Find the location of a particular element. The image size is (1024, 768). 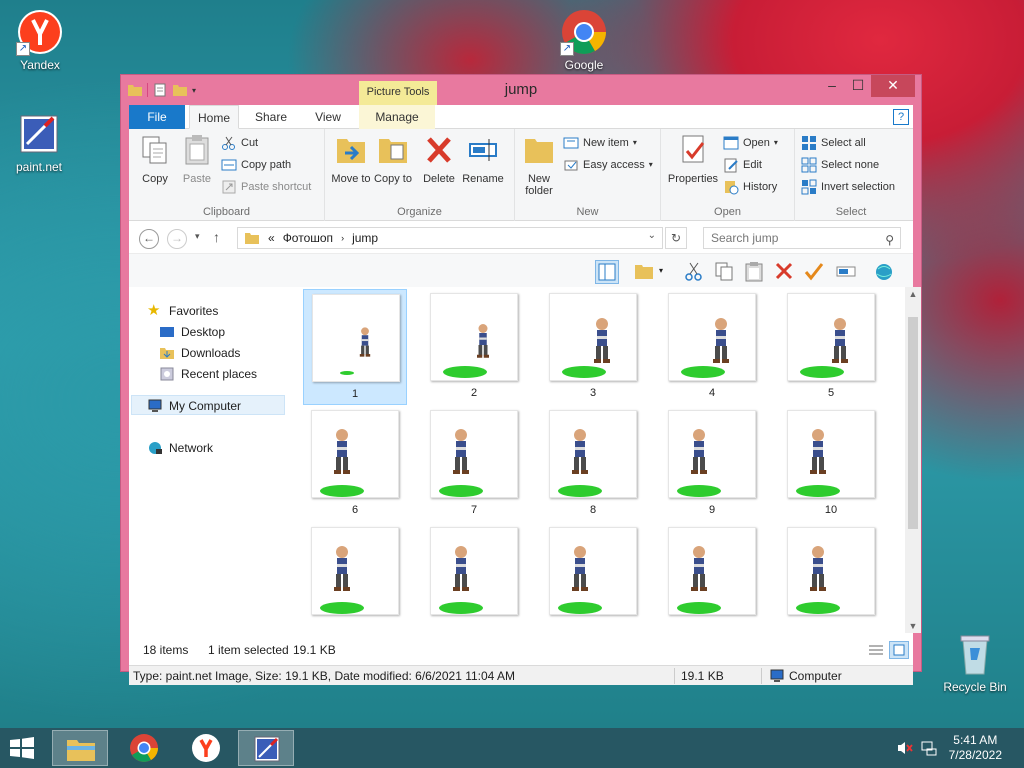

rename-button: Rename is located at coordinates (483, 159).